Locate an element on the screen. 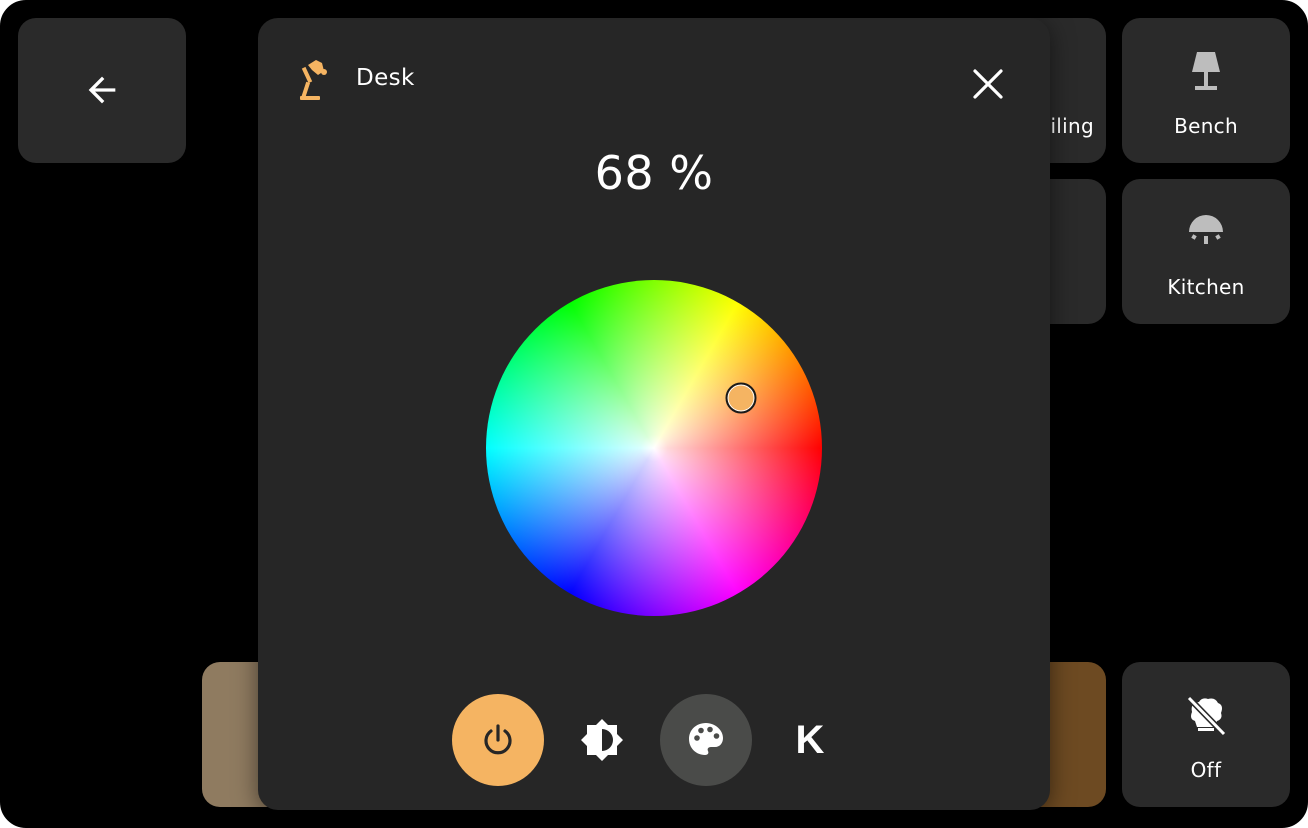 The width and height of the screenshot is (1308, 828). tile-kitchen-label: Kitchen is located at coordinates (1206, 287).